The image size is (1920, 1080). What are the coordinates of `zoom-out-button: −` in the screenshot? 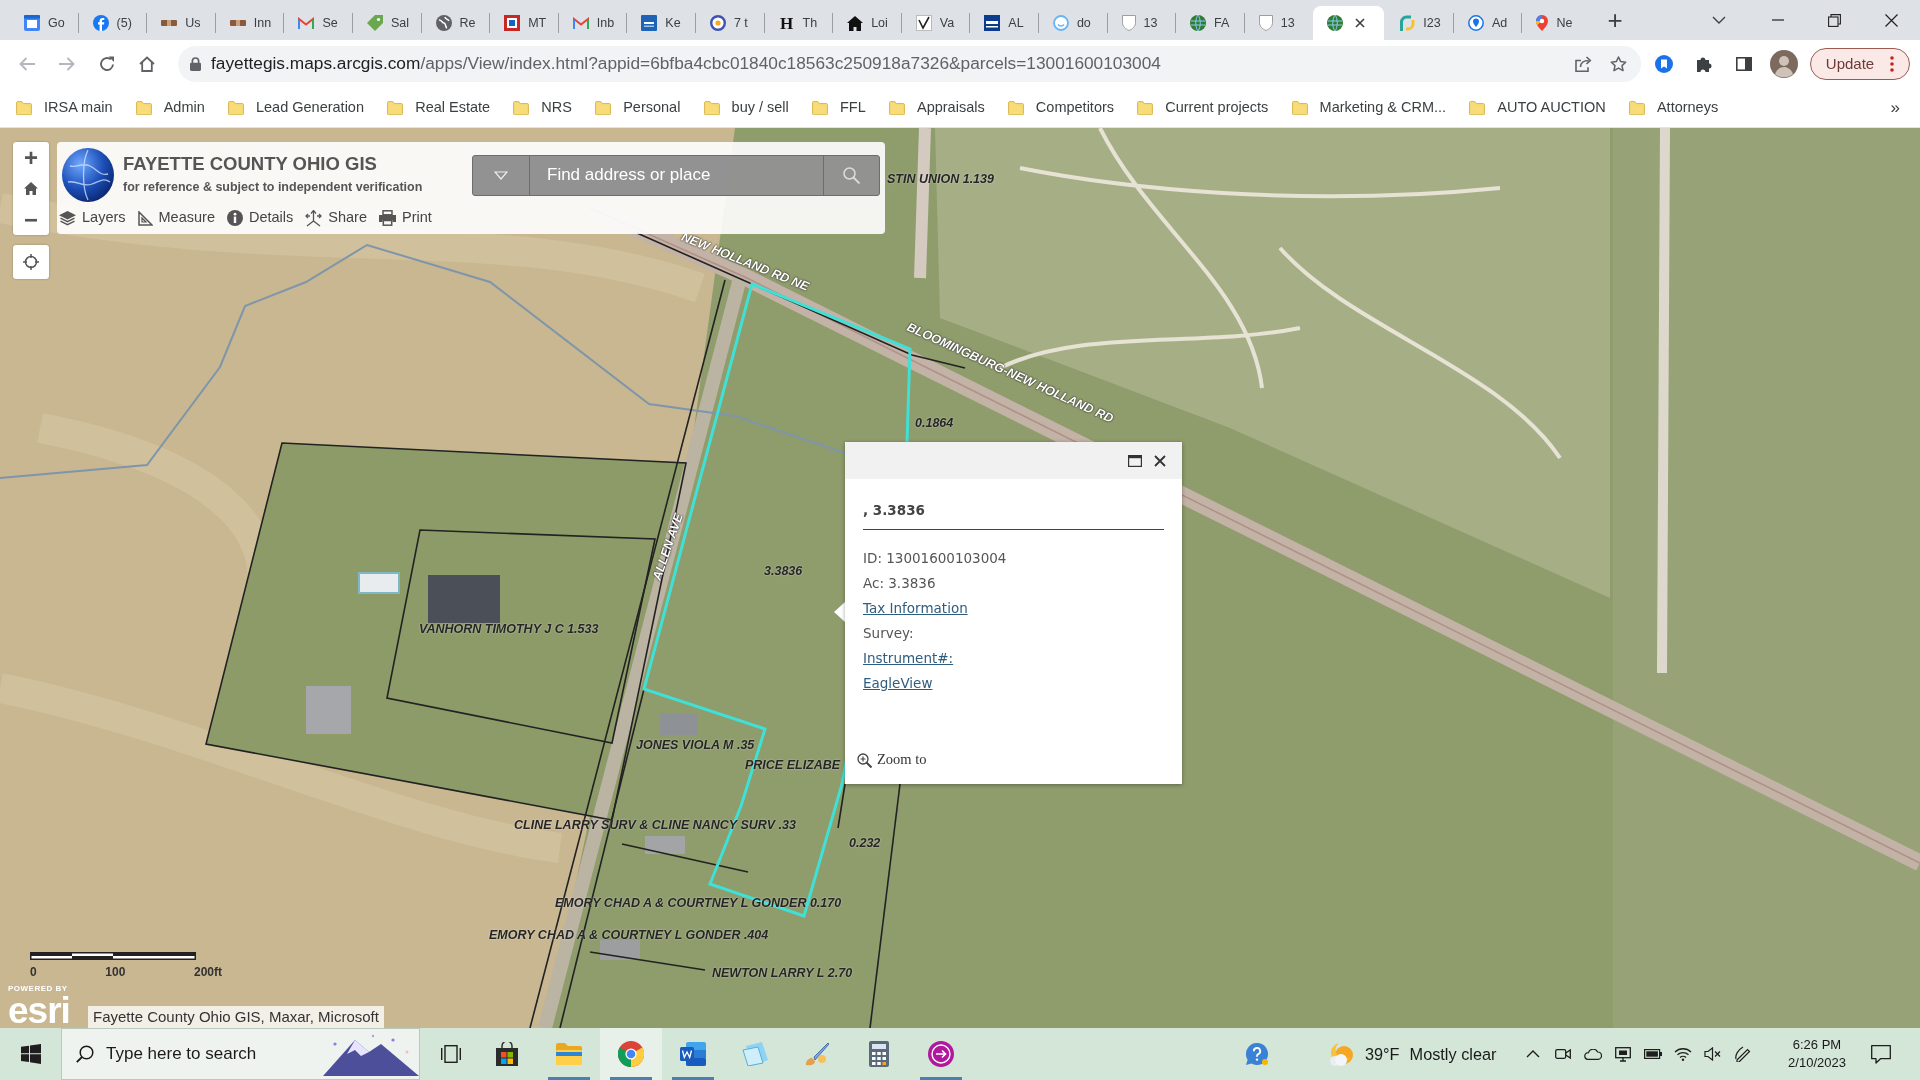 It's located at (31, 219).